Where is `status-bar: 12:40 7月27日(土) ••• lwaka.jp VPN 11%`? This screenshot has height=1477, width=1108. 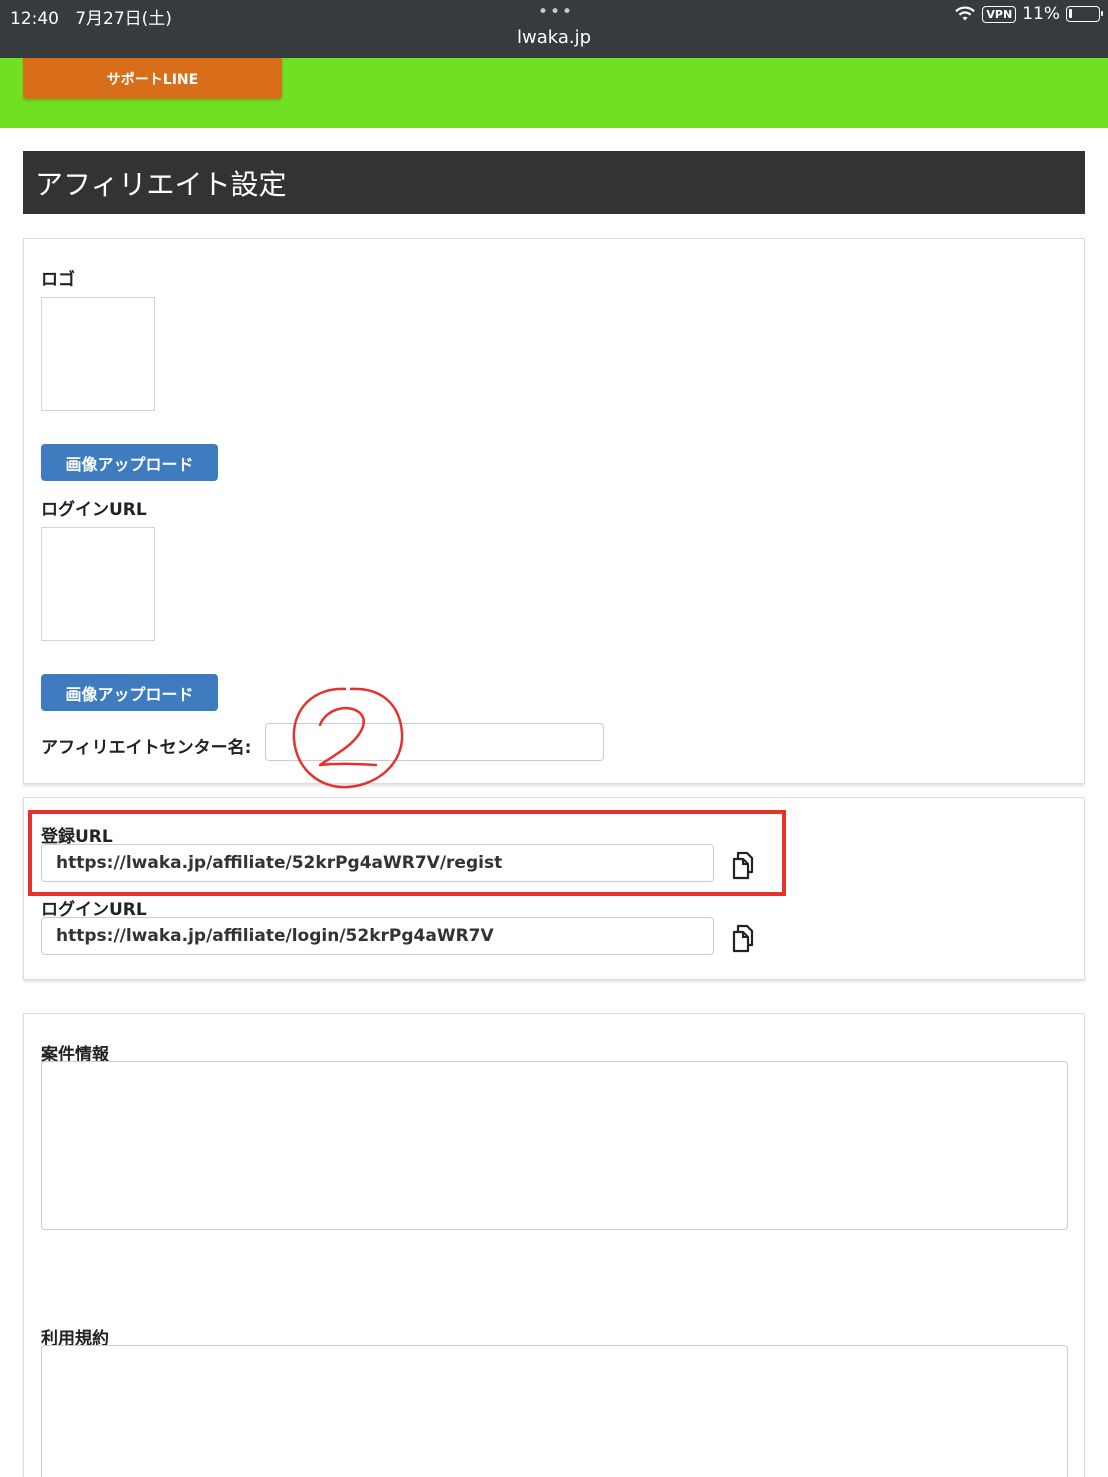
status-bar: 12:40 7月27日(土) ••• lwaka.jp VPN 11% is located at coordinates (554, 29).